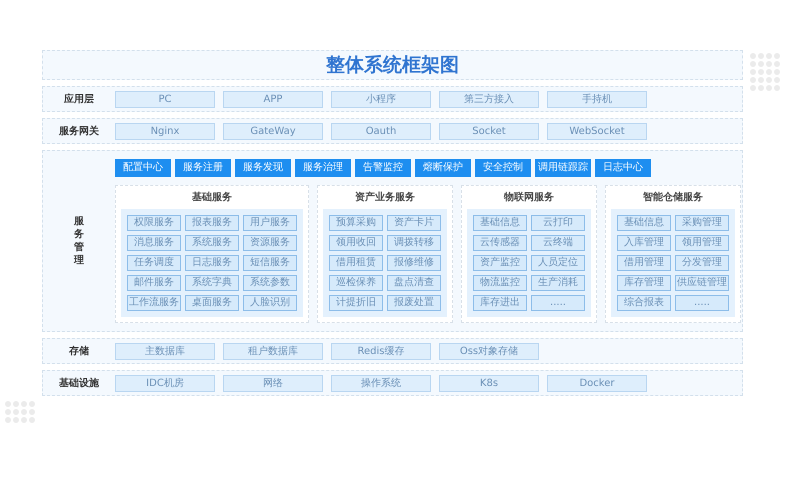 Image resolution: width=785 pixels, height=480 pixels. Describe the element at coordinates (673, 197) in the screenshot. I see `group-title: 智能仓储服务` at that location.